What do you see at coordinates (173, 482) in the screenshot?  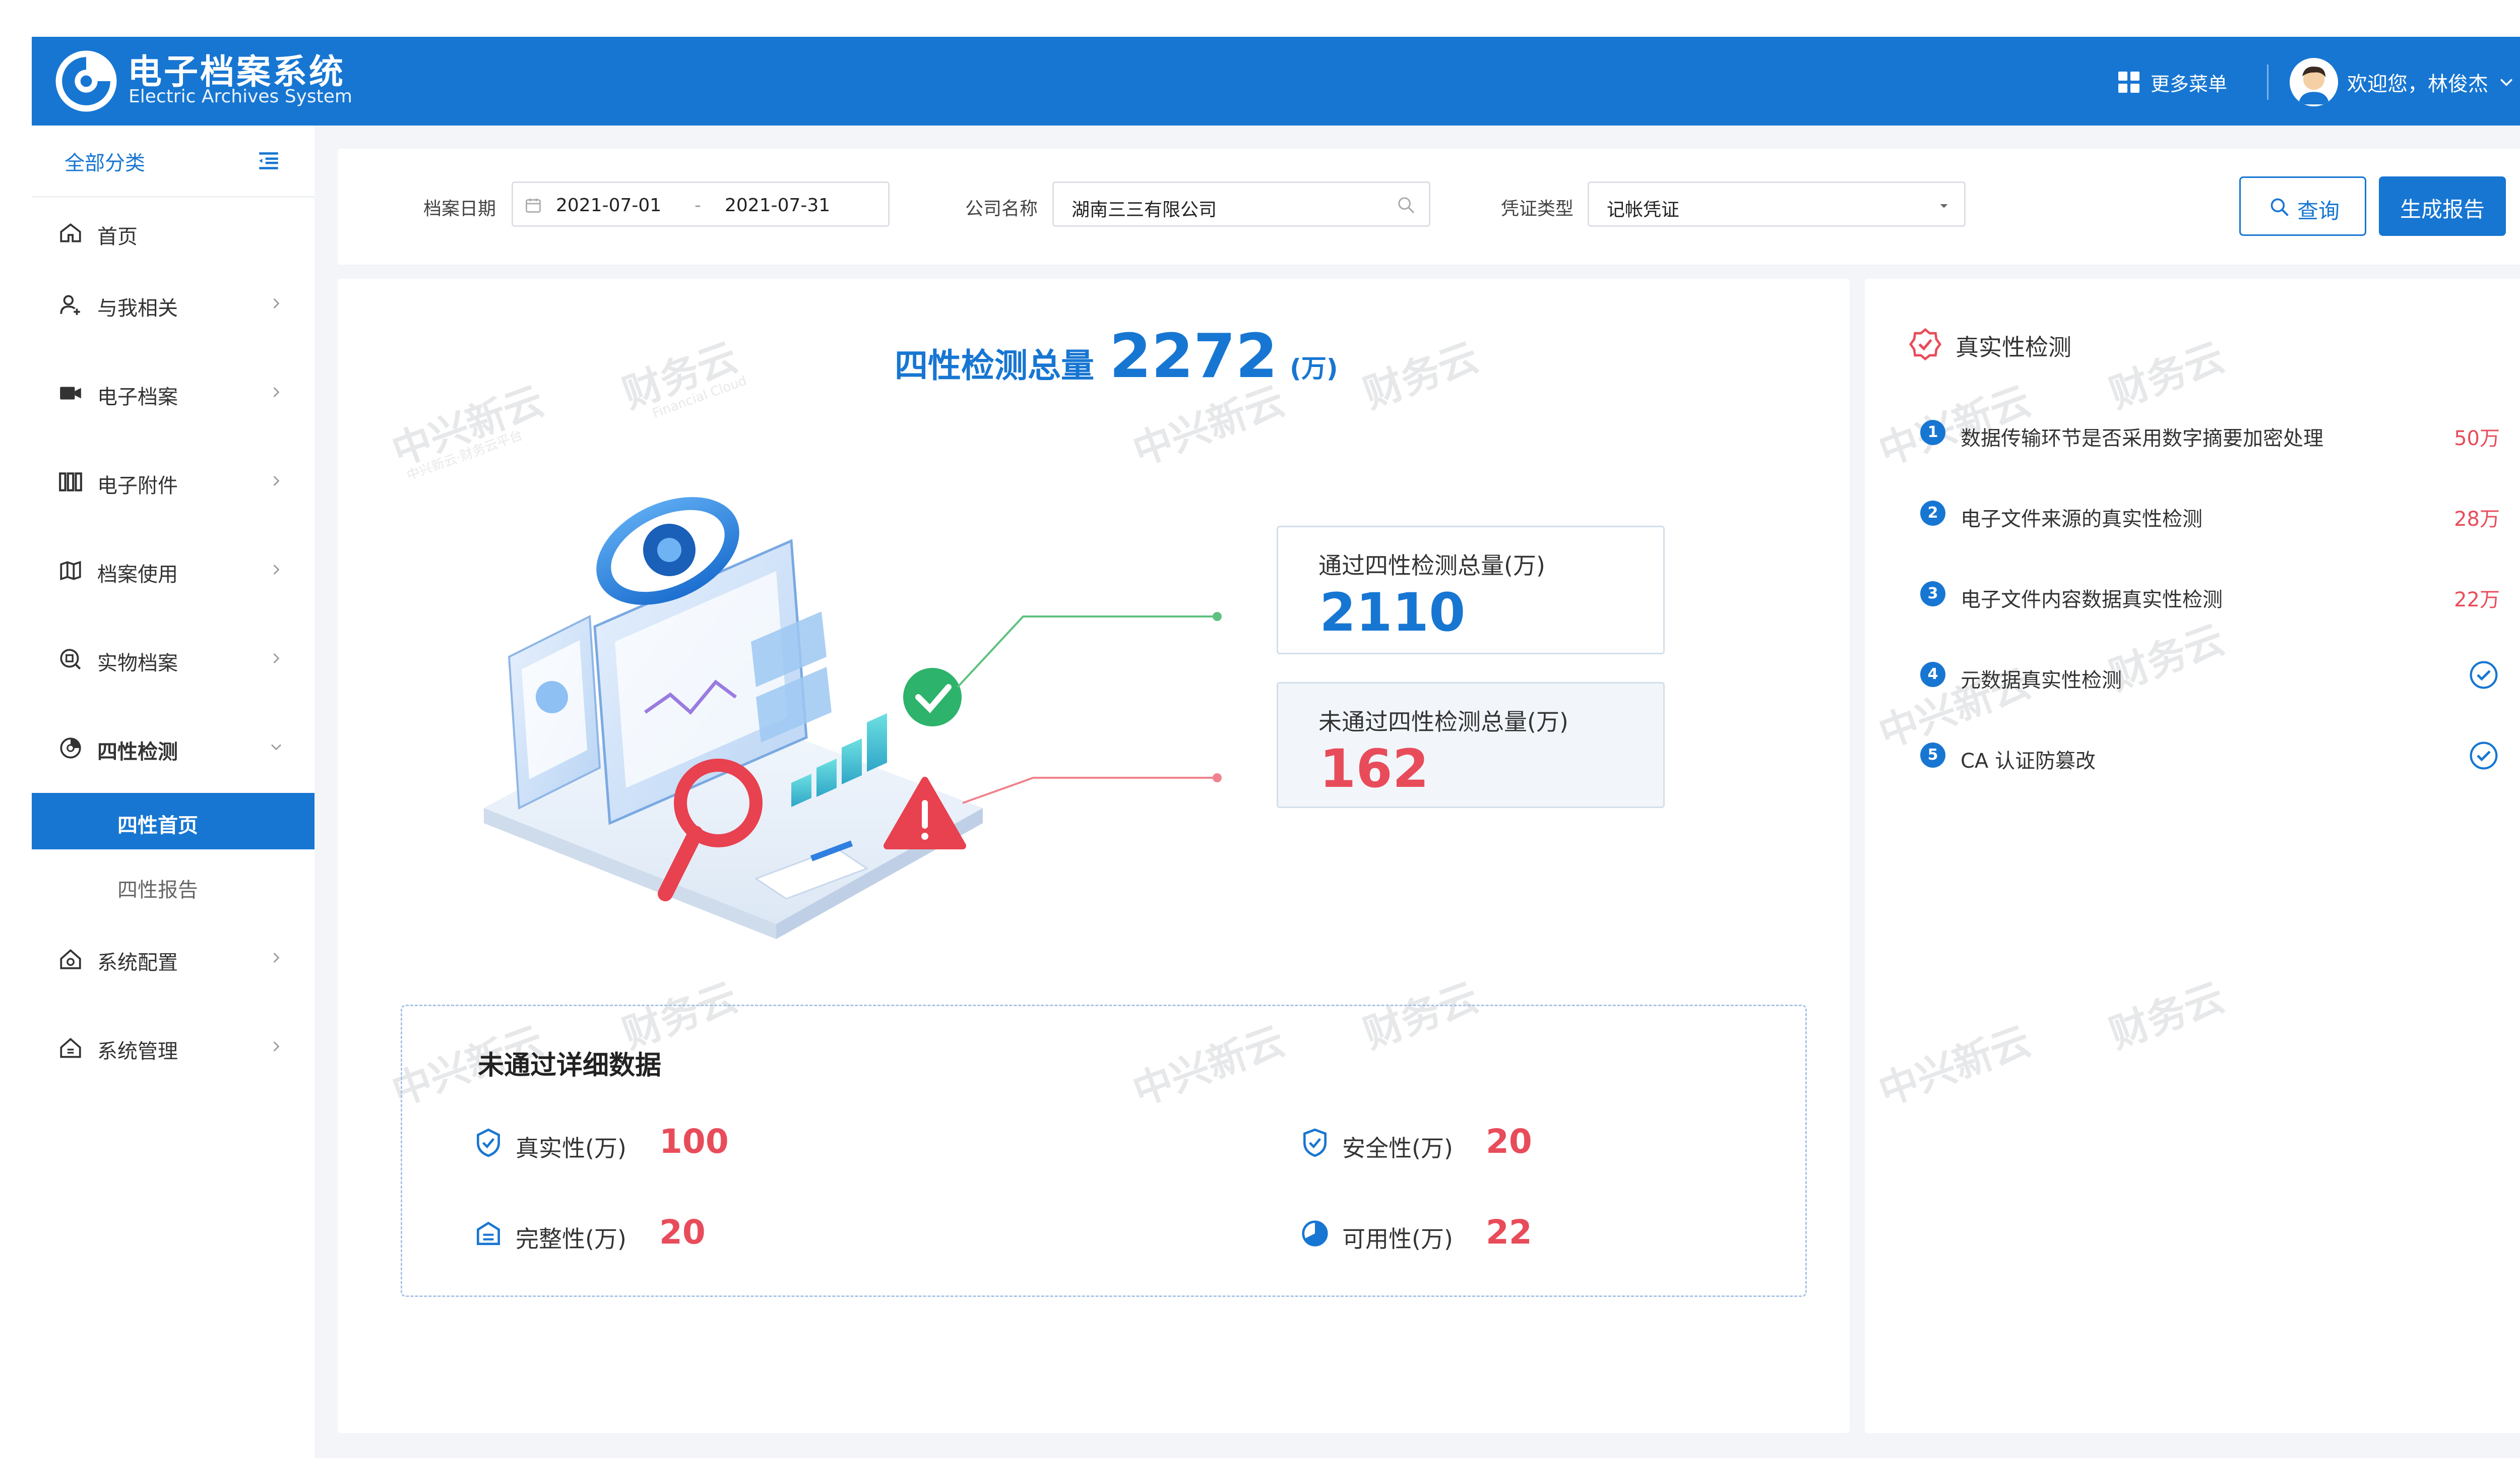 I see `sidebar-item-attachments: 电子附件` at bounding box center [173, 482].